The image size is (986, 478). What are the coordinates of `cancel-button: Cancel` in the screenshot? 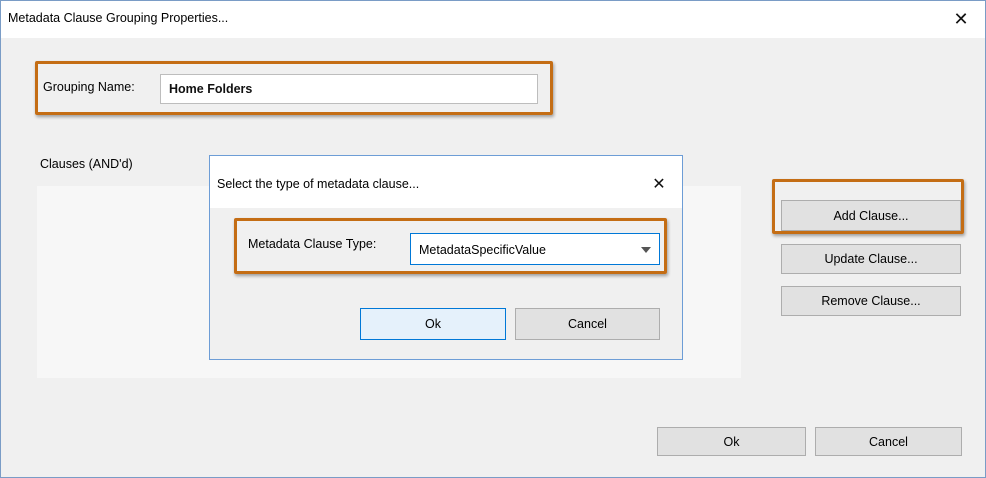 It's located at (888, 441).